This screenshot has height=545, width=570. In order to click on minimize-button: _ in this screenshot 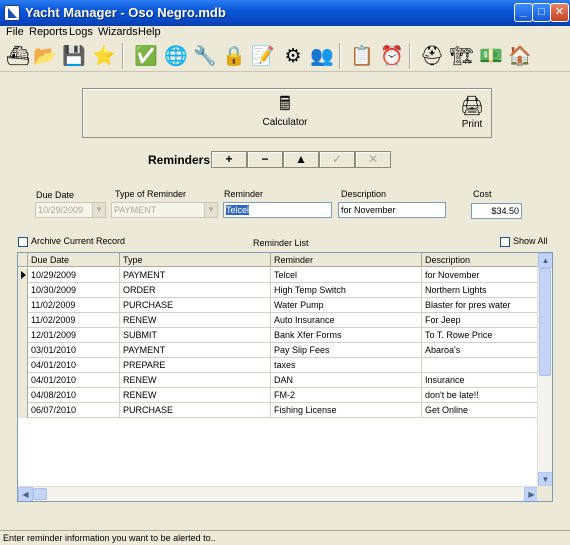, I will do `click(523, 12)`.